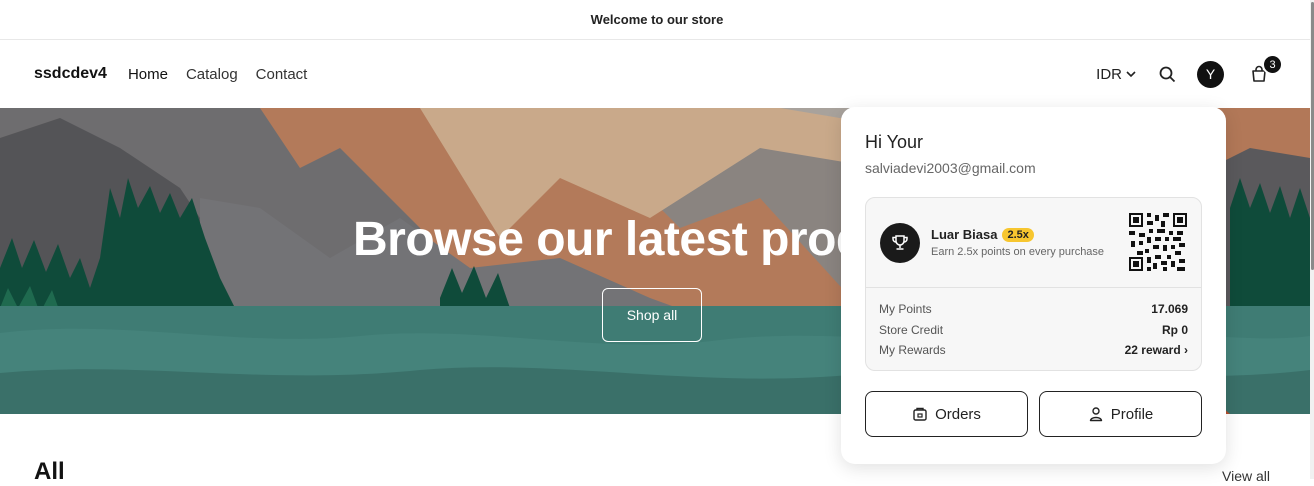  I want to click on stat-rewards: My Rewards 22 reward ›, so click(1033, 350).